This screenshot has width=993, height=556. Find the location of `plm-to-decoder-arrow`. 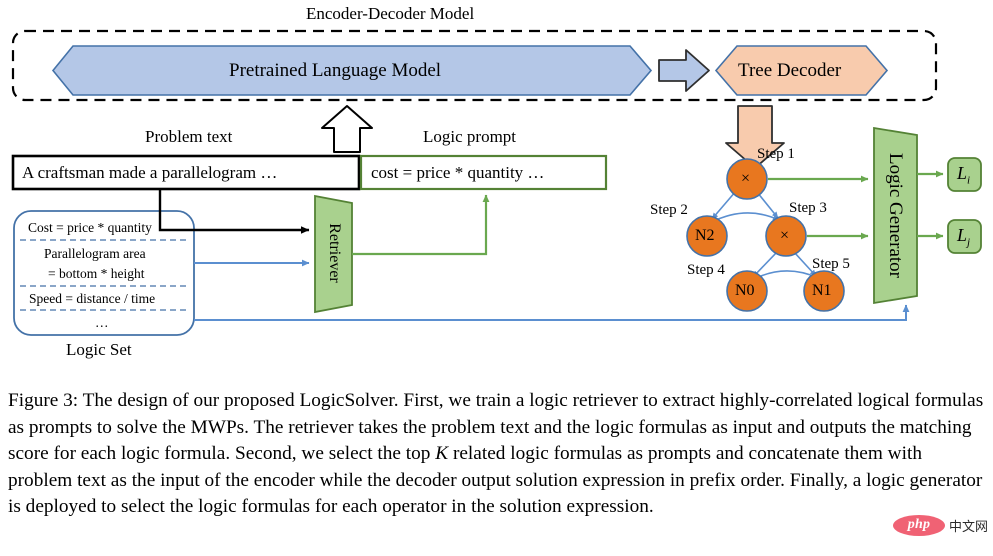

plm-to-decoder-arrow is located at coordinates (684, 70).